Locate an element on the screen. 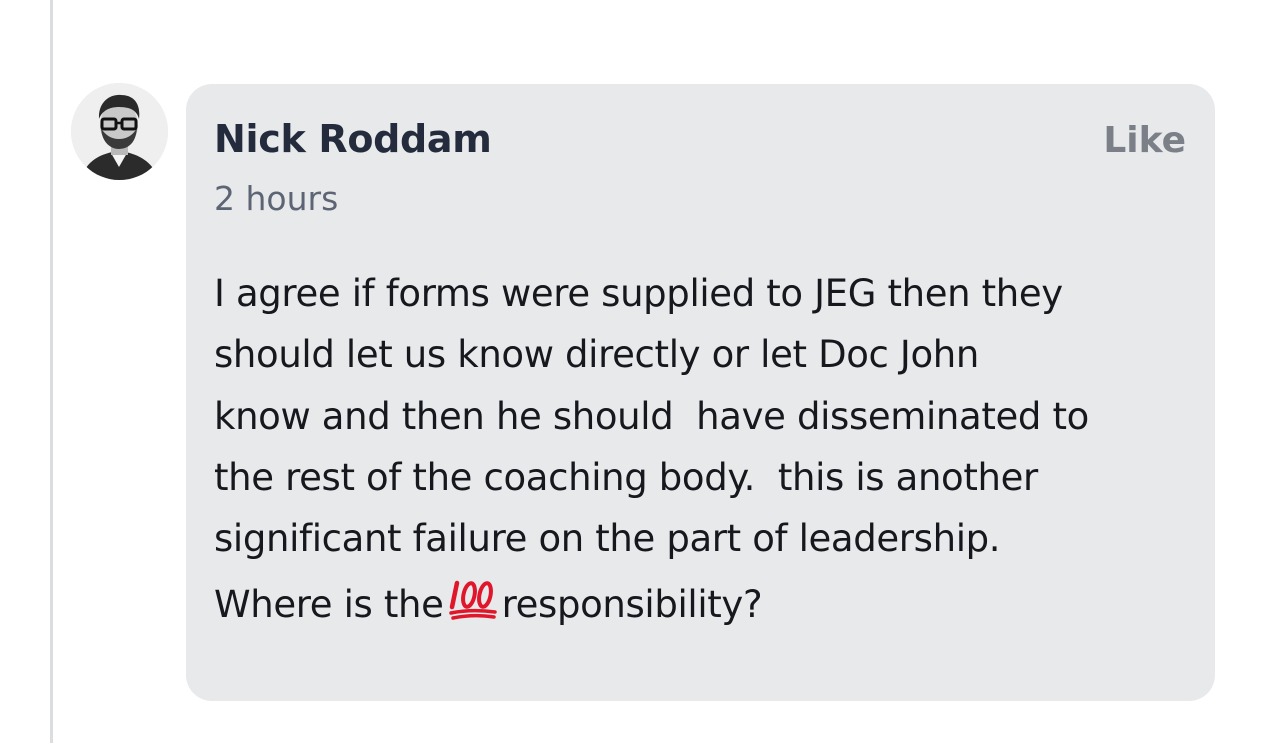  comment-timestamp: 2 hours is located at coordinates (276, 198).